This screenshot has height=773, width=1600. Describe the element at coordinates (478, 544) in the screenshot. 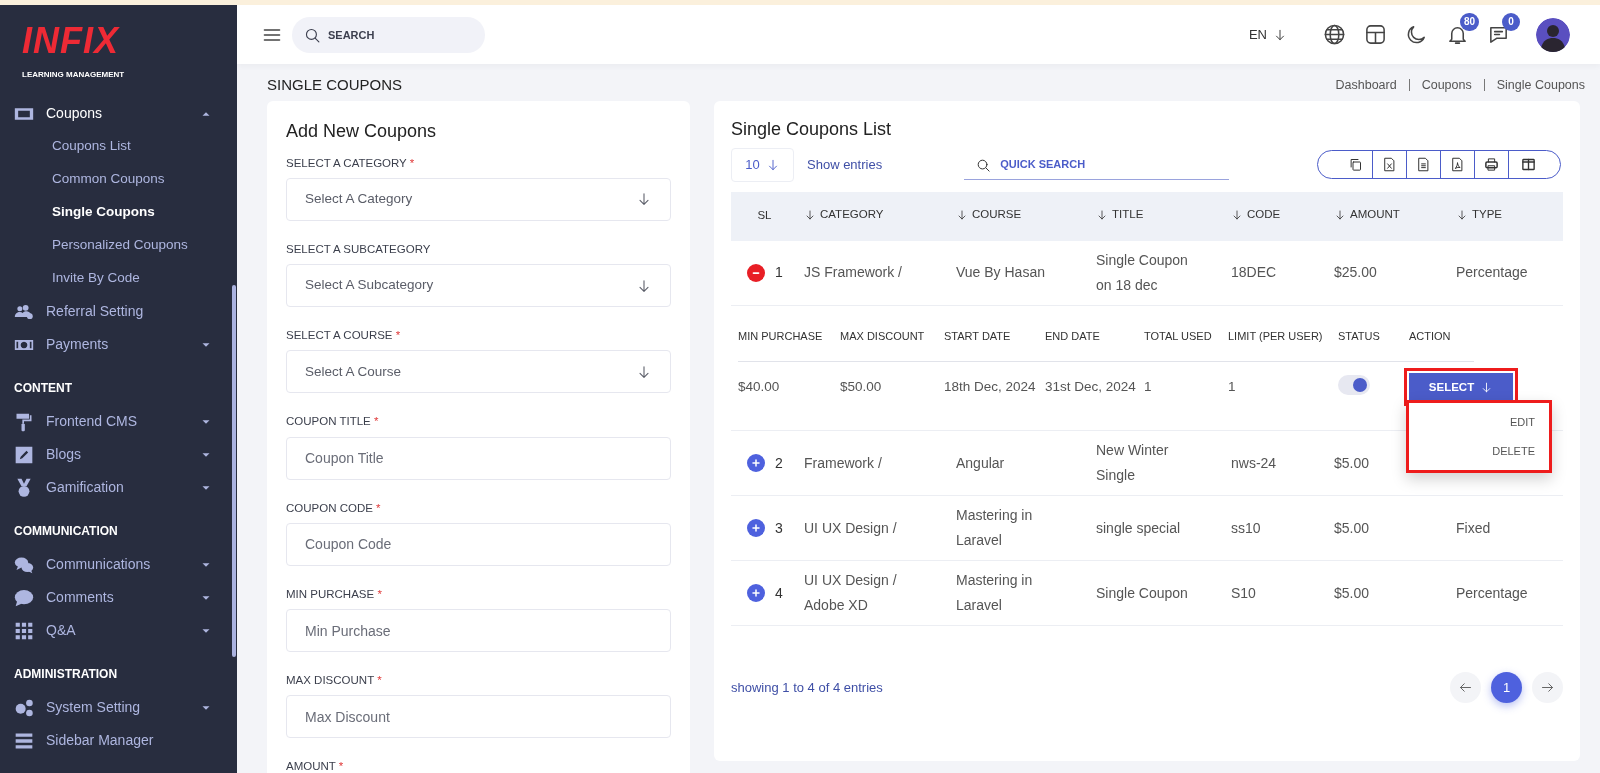

I see `input-field: Coupon Code` at that location.